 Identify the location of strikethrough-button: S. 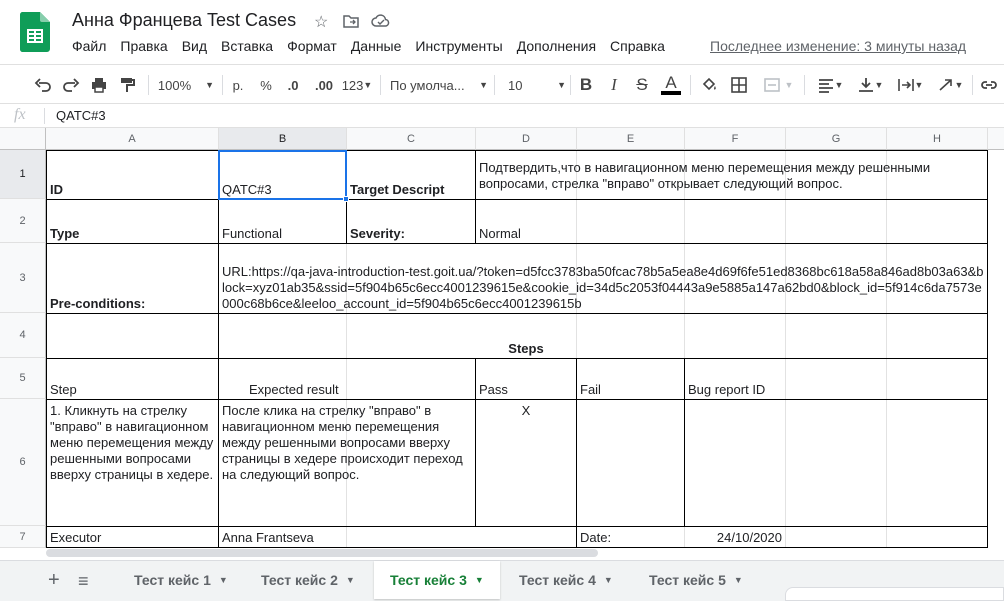
(642, 85).